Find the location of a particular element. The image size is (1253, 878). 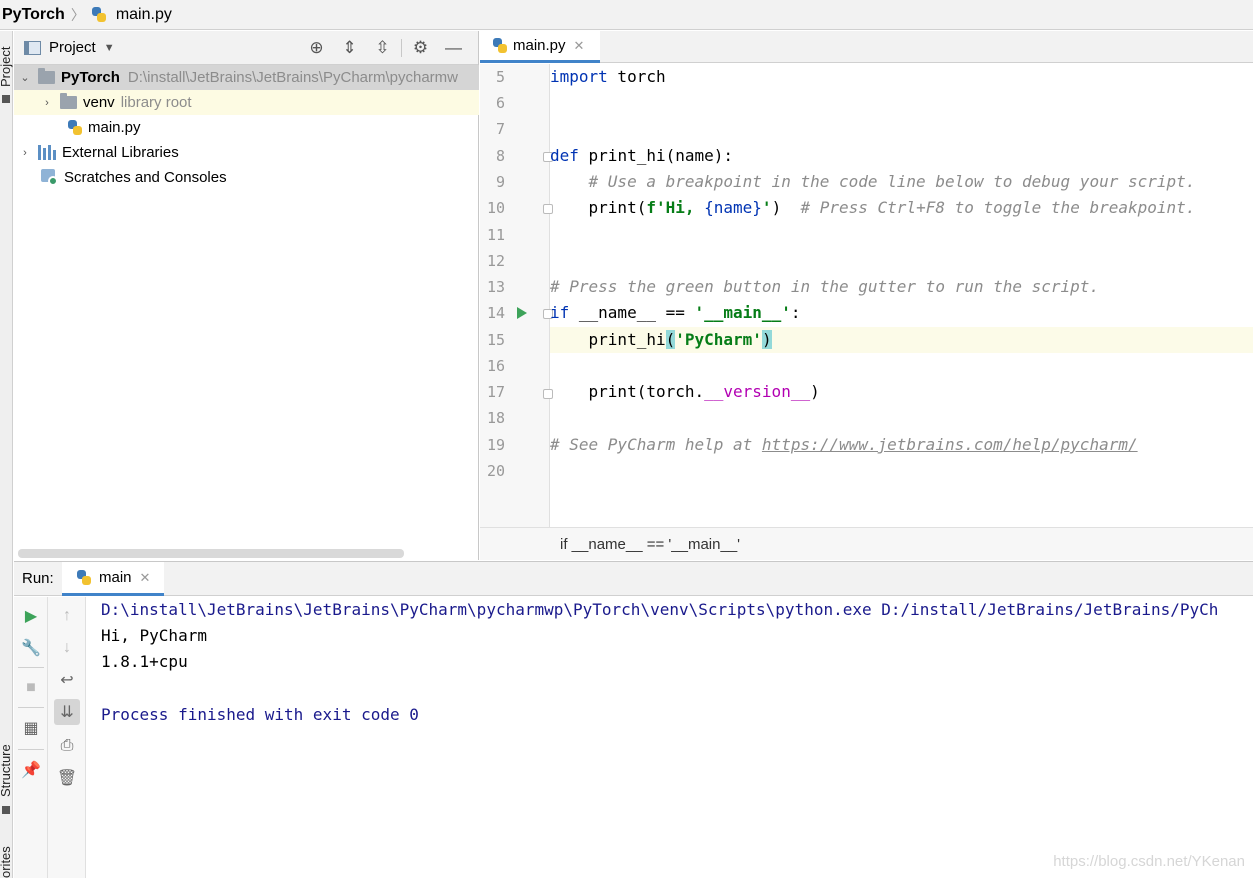

string: f'Hi, is located at coordinates (675, 207).